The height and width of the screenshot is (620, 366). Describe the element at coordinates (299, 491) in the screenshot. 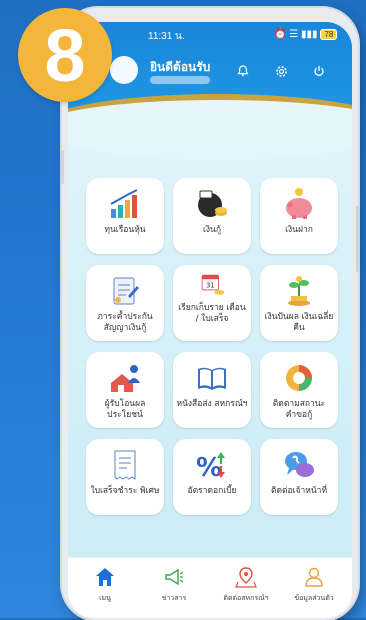

I see `menu-label: ติดต่อเจ้าหน้าที่` at that location.